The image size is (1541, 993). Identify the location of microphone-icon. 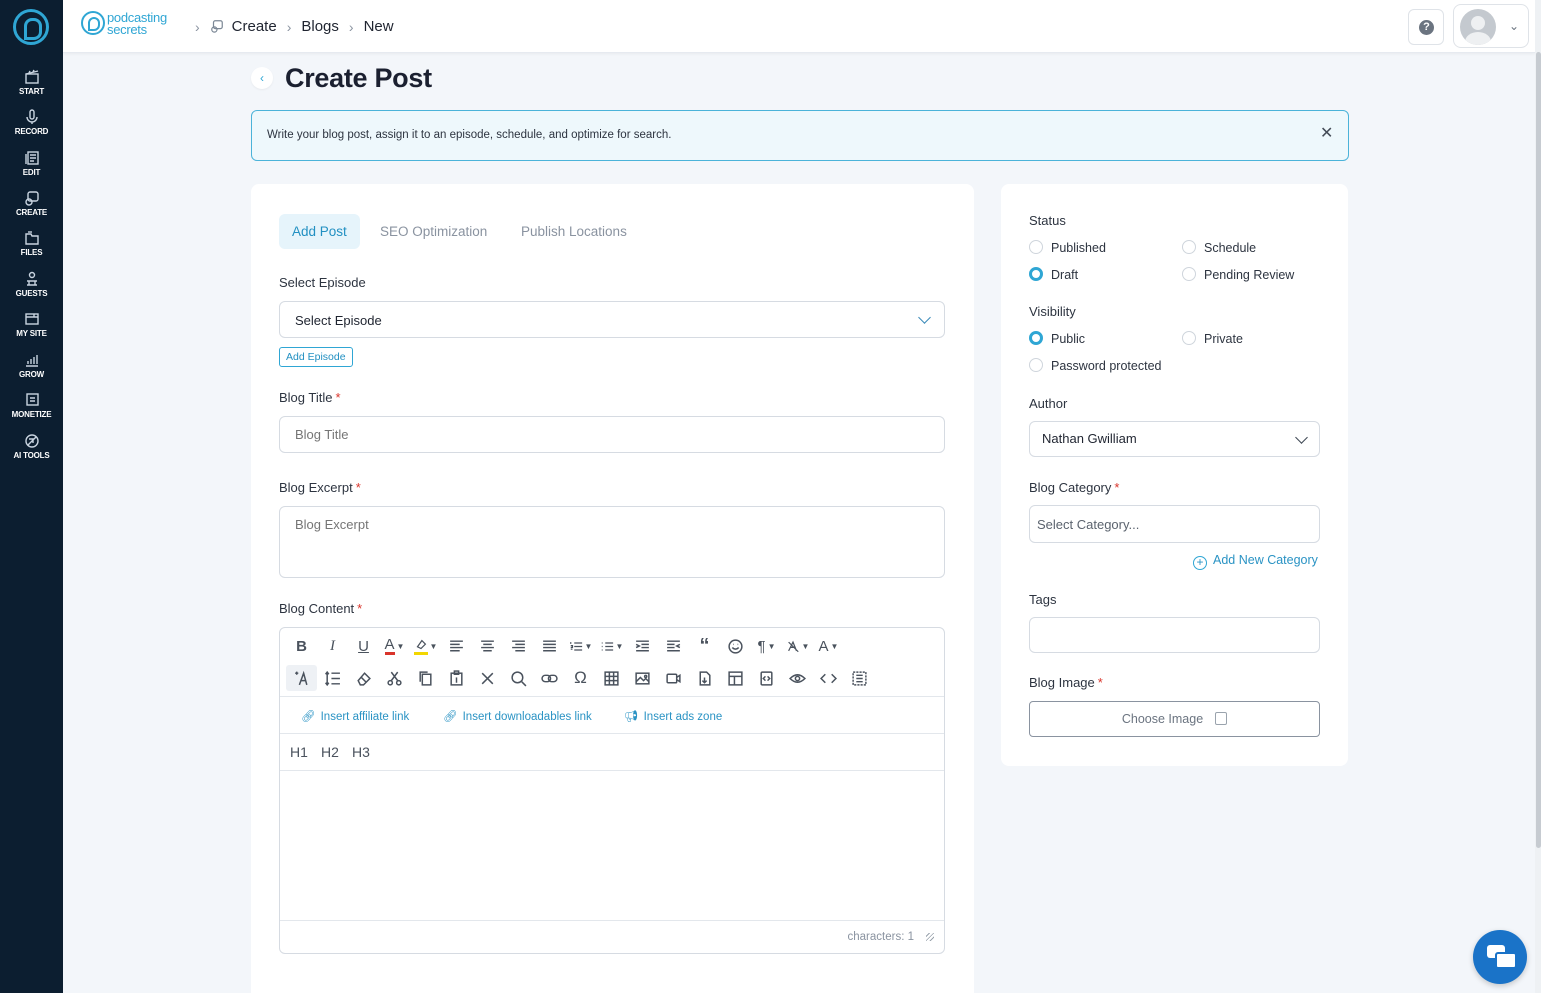
(32, 117).